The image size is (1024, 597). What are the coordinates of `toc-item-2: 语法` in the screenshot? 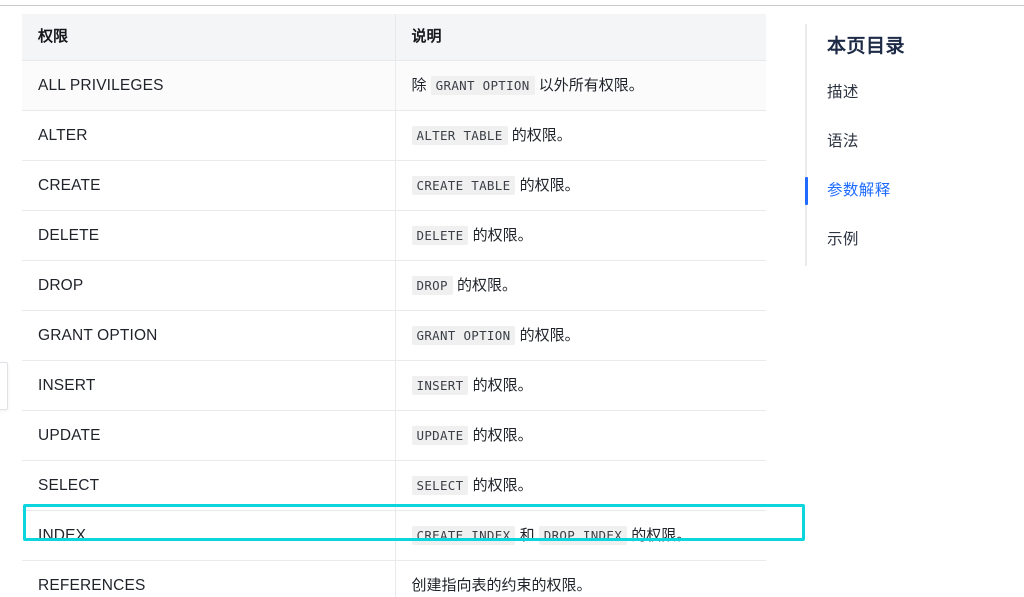 It's located at (917, 142).